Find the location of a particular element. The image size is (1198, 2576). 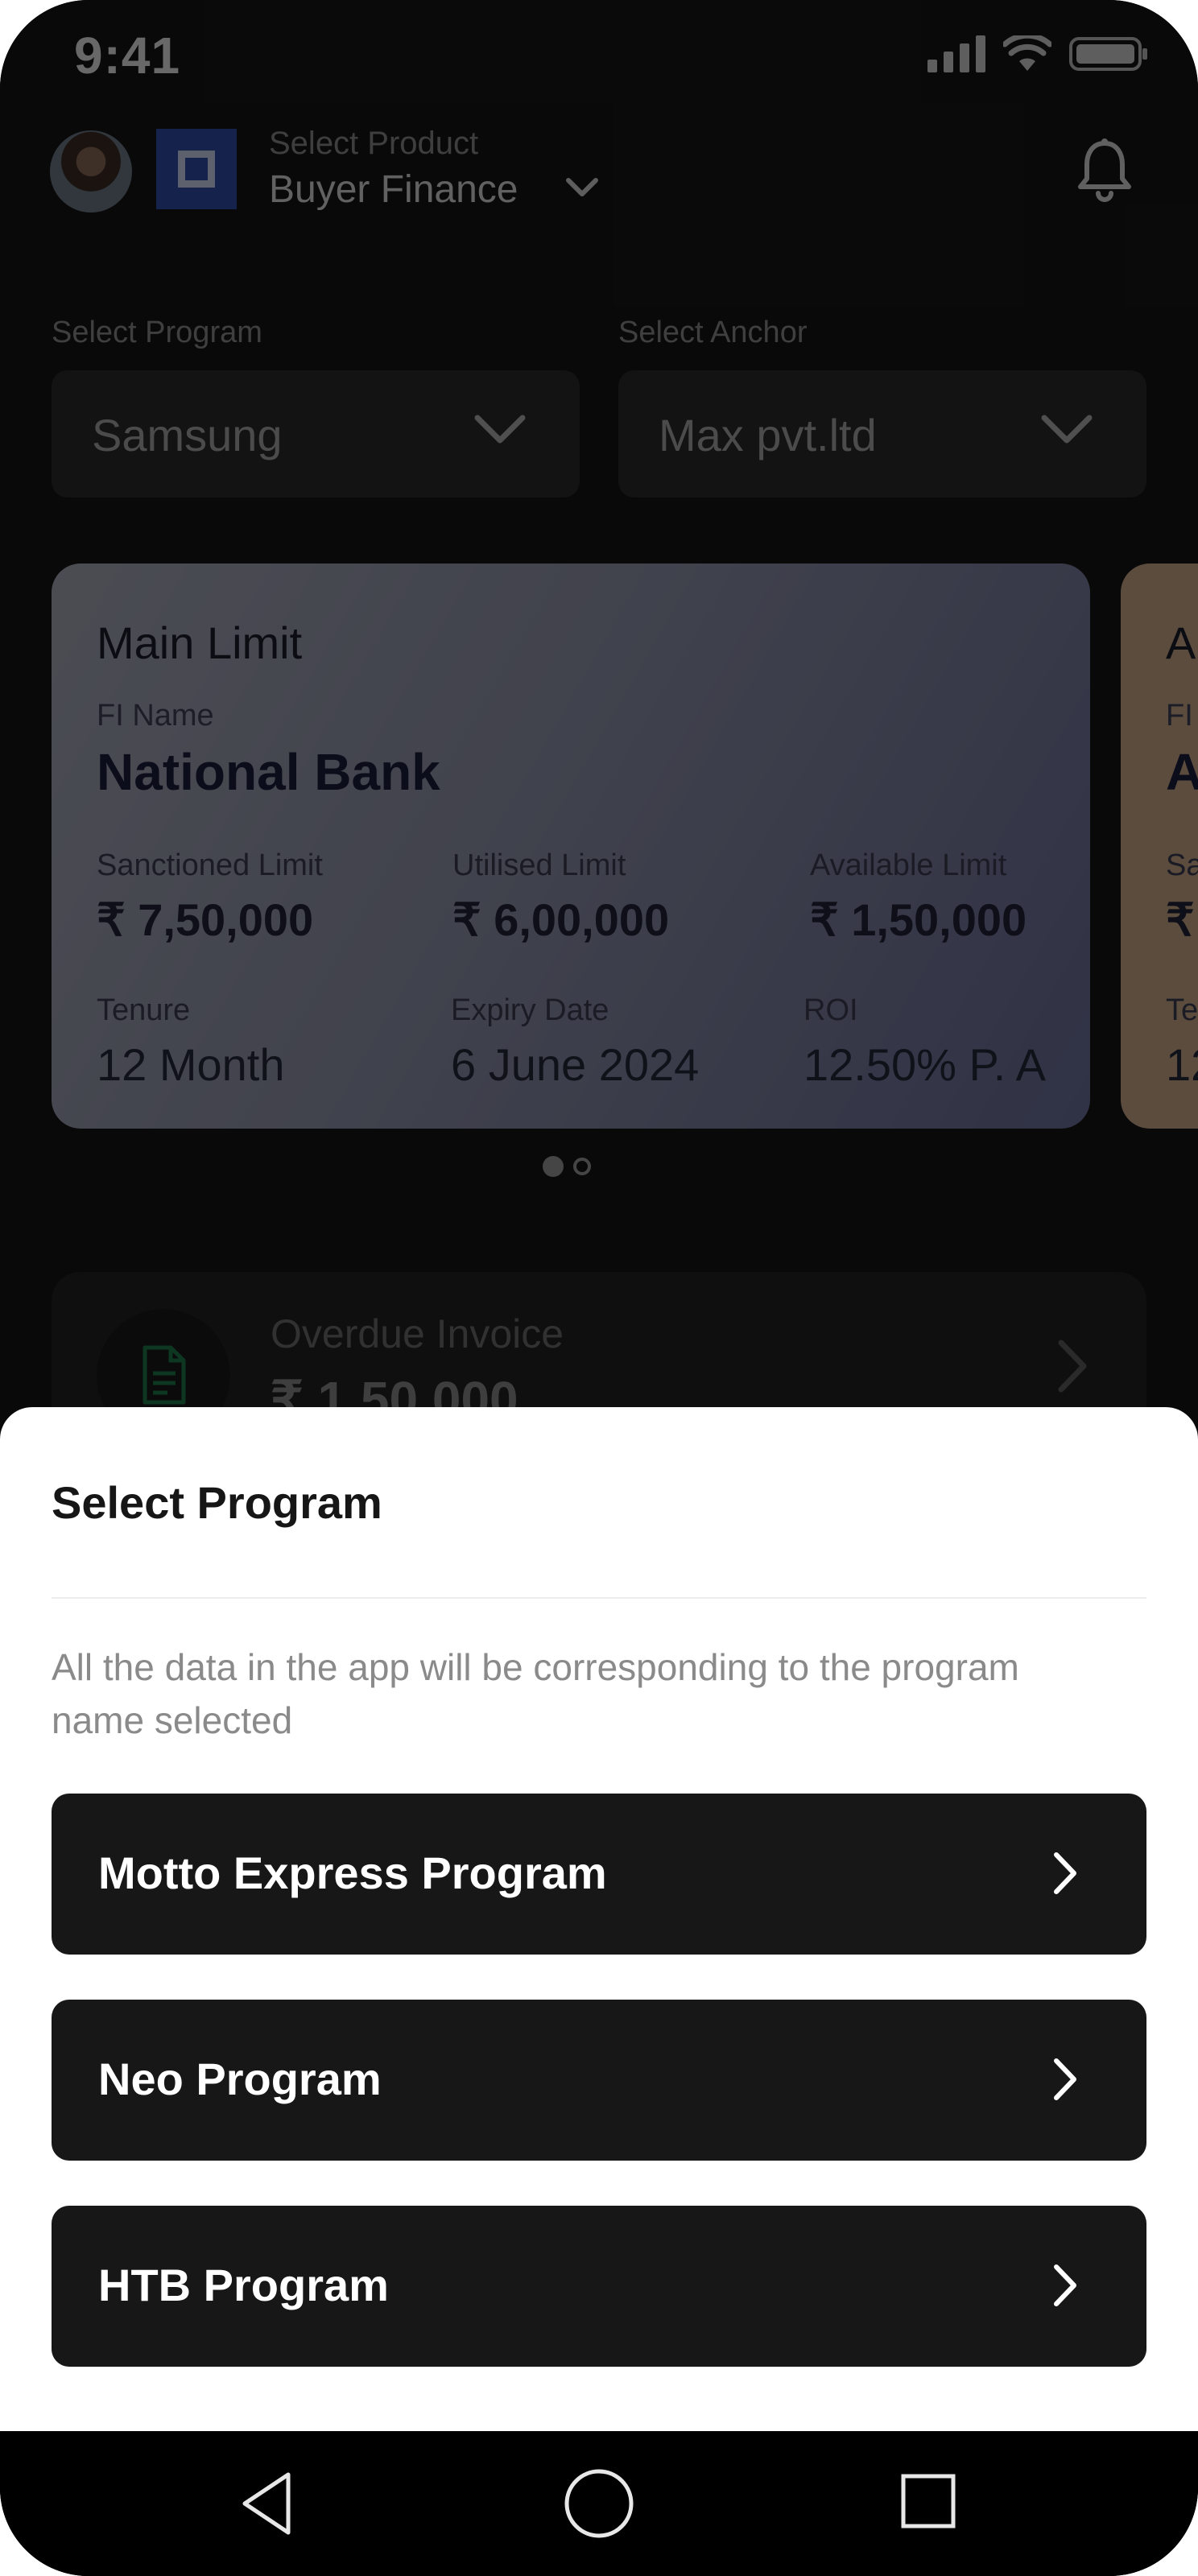

system-navigation-bar is located at coordinates (599, 2503).